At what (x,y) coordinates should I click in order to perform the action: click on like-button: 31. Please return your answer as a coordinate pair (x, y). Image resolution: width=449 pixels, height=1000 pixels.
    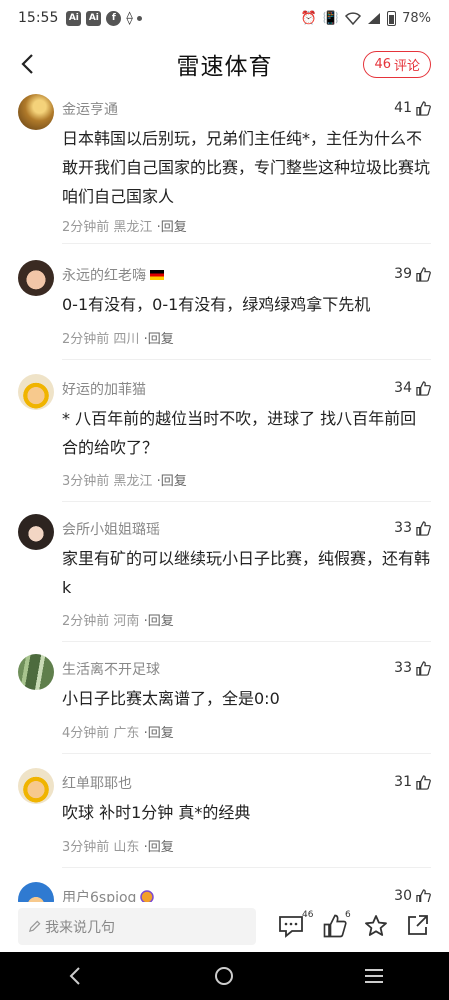
    Looking at the image, I should click on (412, 782).